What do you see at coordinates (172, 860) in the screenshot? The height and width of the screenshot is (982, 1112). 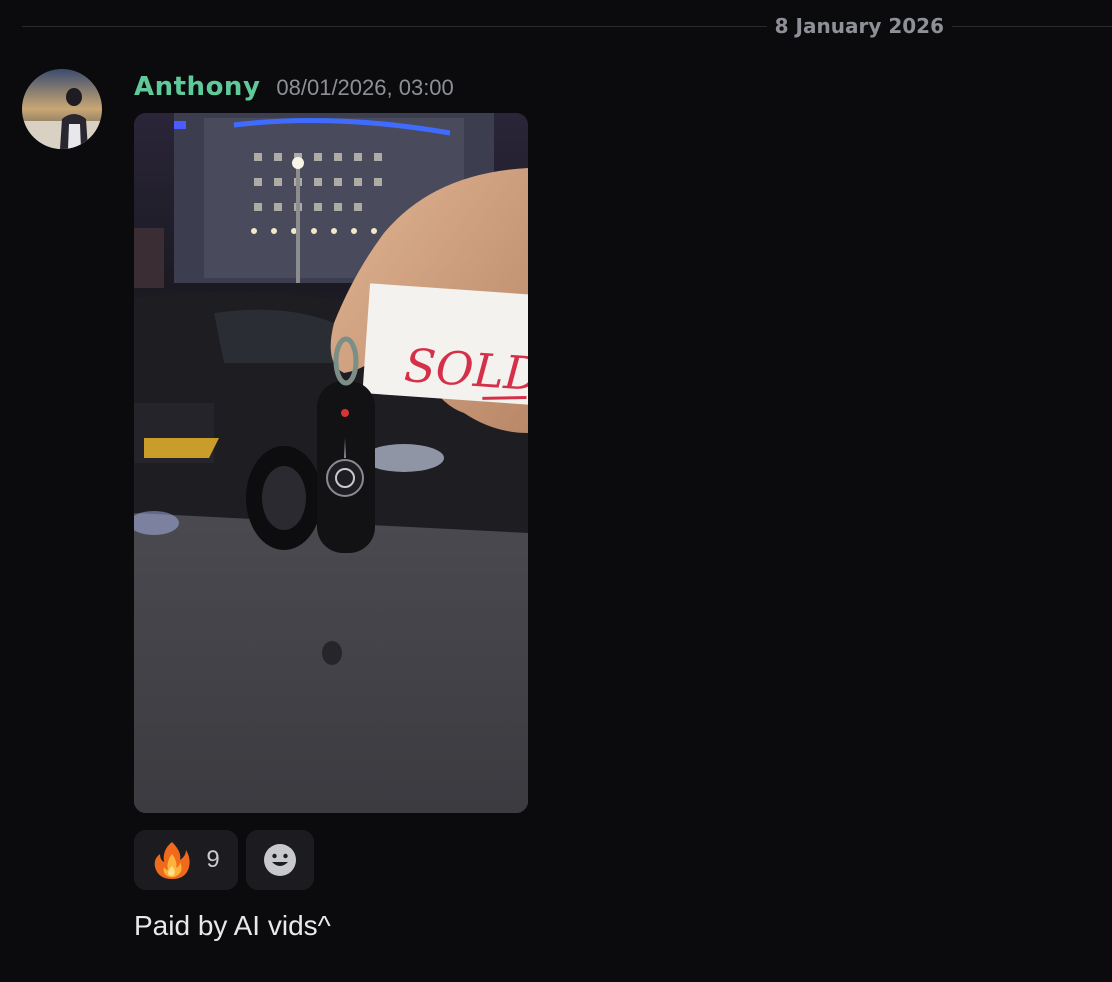 I see `fire-icon` at bounding box center [172, 860].